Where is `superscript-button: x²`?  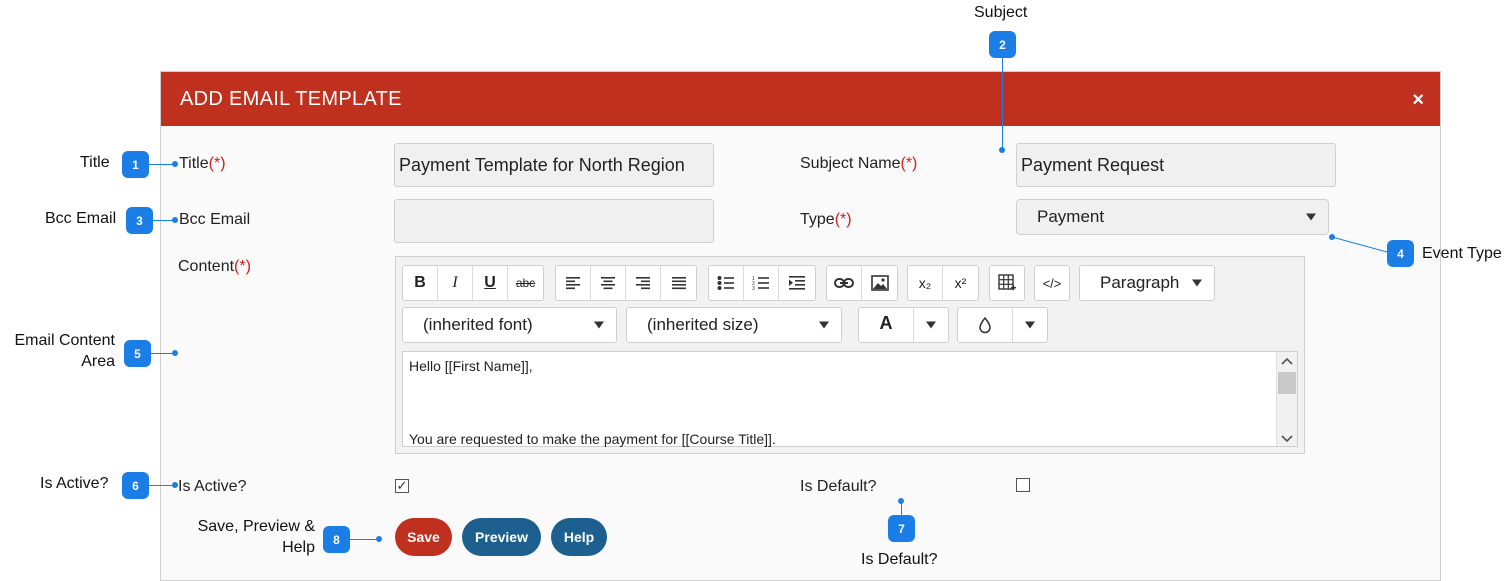
superscript-button: x² is located at coordinates (960, 283).